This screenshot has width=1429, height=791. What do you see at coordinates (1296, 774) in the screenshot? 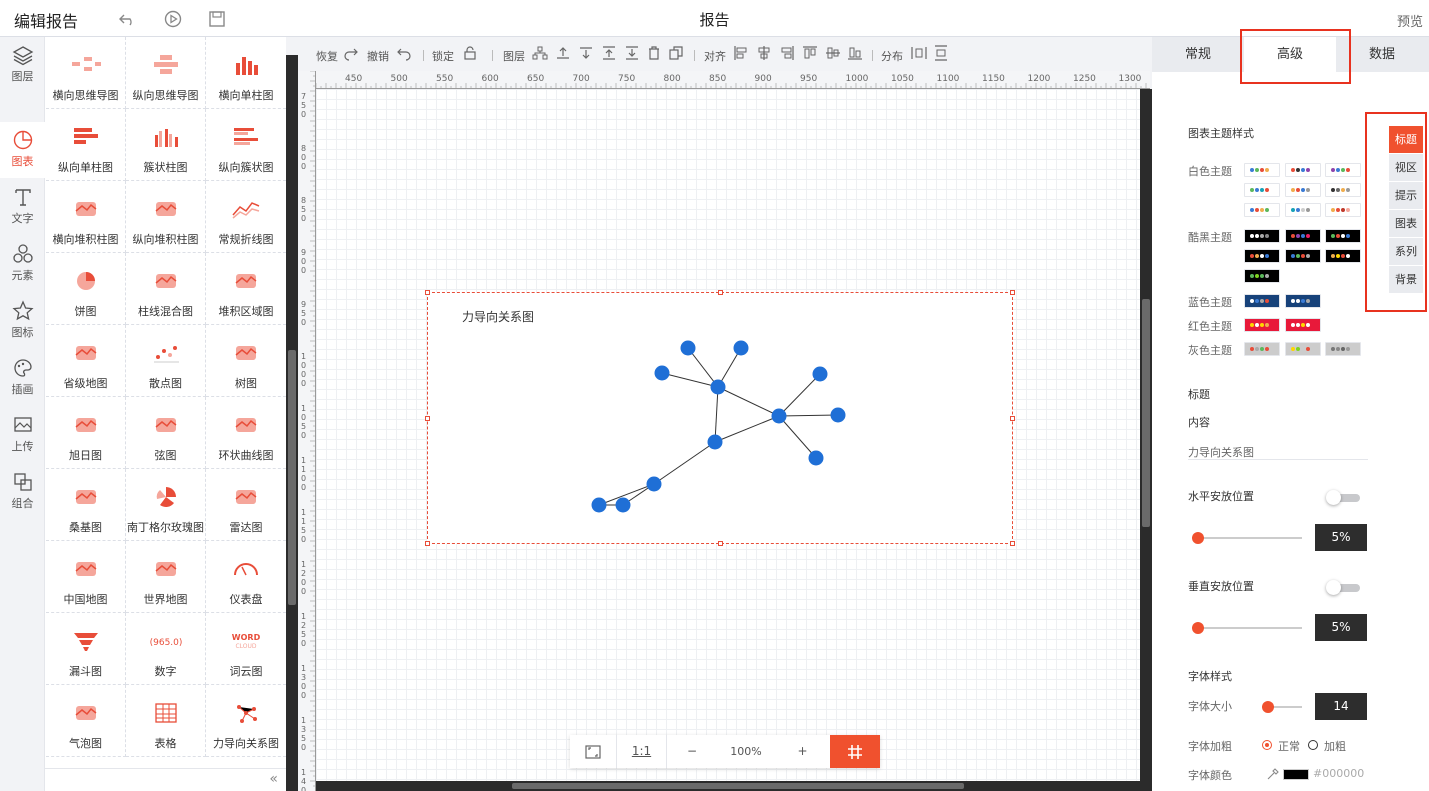
I see `font-color-swatch` at bounding box center [1296, 774].